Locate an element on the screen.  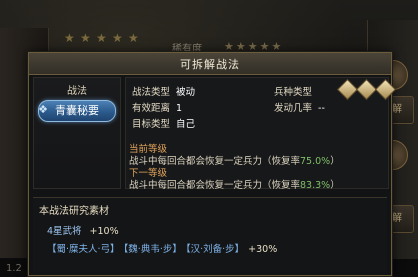
tactic-item-selected: ❖ 青囊秘要 is located at coordinates (77, 111).